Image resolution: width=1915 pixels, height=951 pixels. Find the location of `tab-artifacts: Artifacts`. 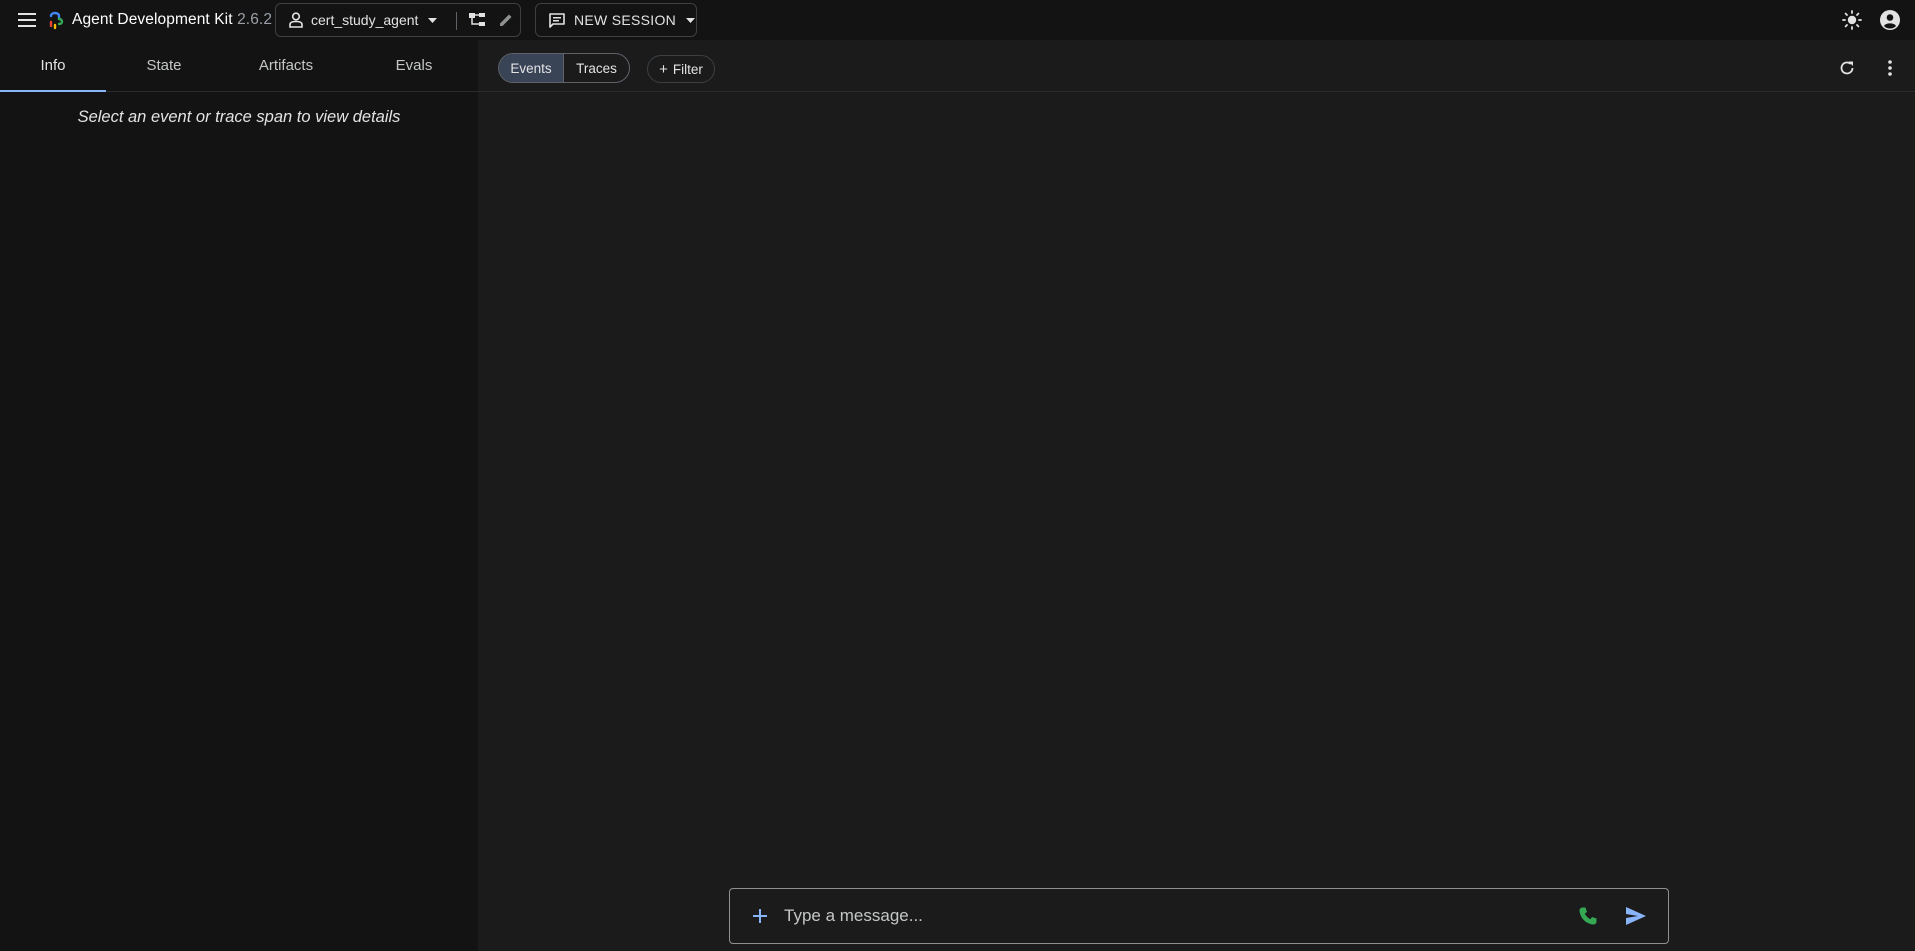

tab-artifacts: Artifacts is located at coordinates (286, 65).